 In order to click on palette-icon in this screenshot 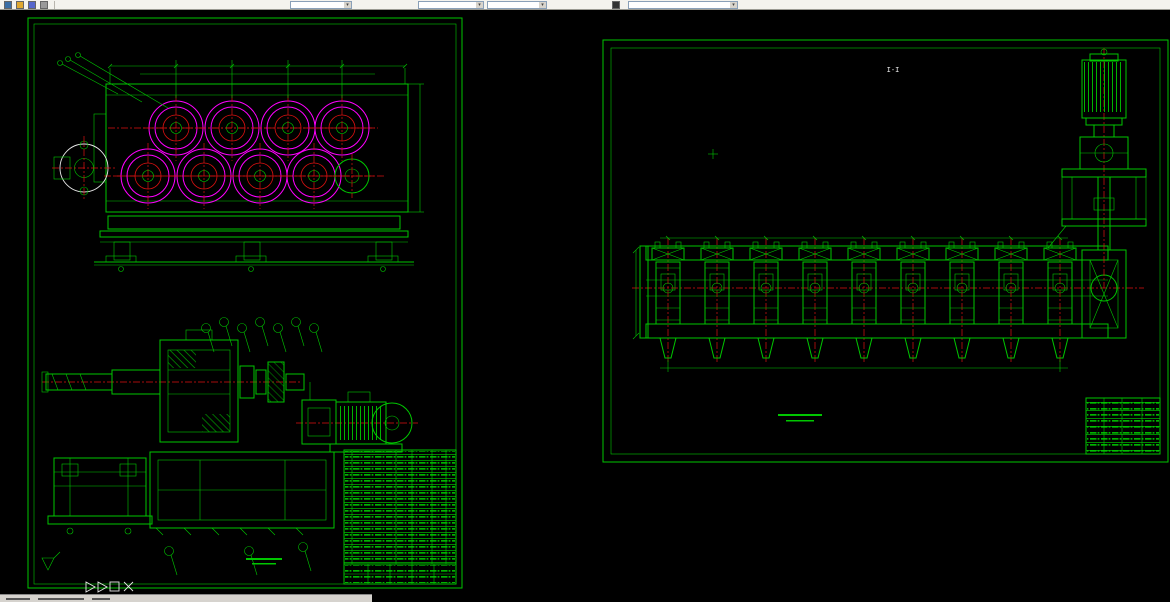, I will do `click(616, 5)`.